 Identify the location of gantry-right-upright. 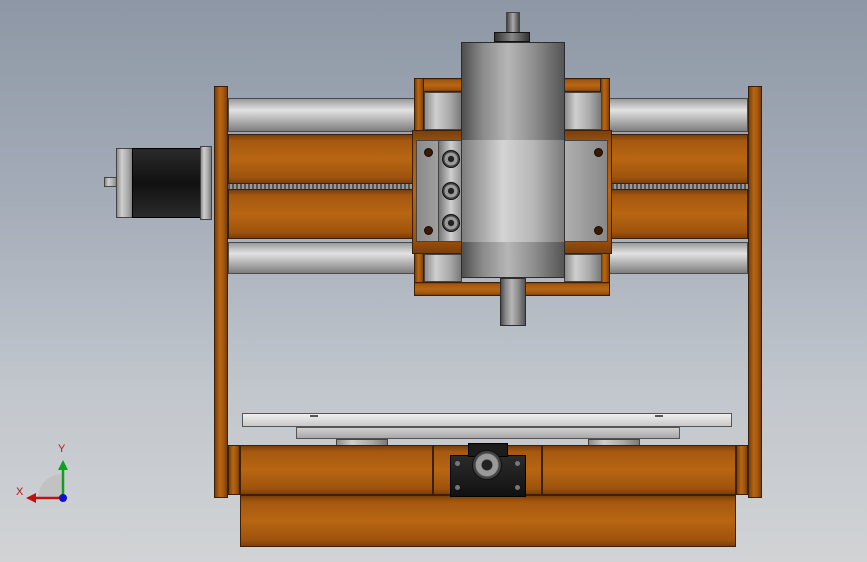
(755, 292).